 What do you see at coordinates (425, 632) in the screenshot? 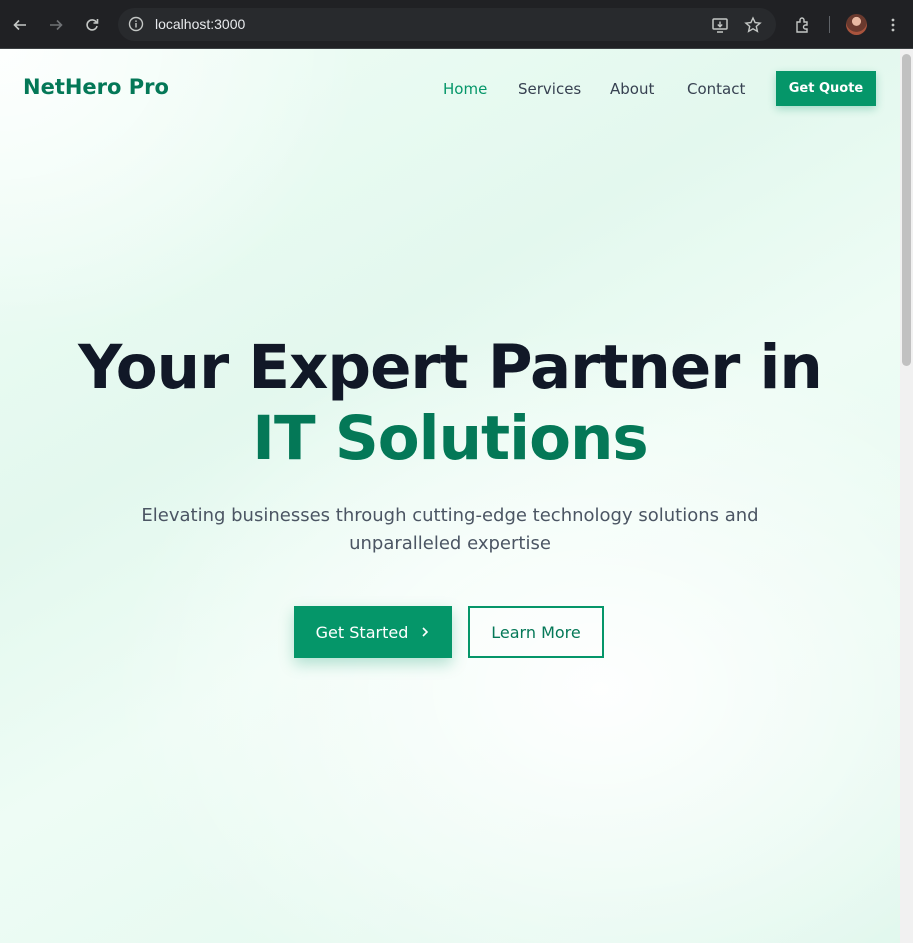
I see `chevron-right-icon` at bounding box center [425, 632].